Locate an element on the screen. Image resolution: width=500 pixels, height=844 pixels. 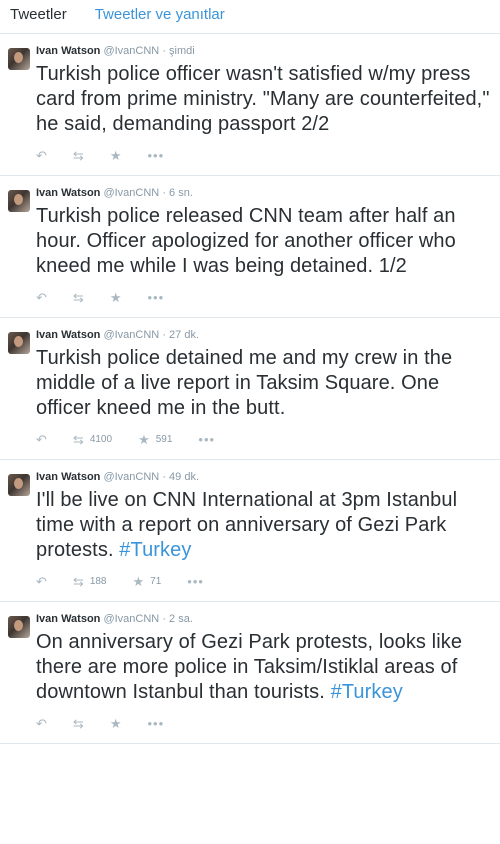
timestamp: 27 dk. is located at coordinates (184, 335).